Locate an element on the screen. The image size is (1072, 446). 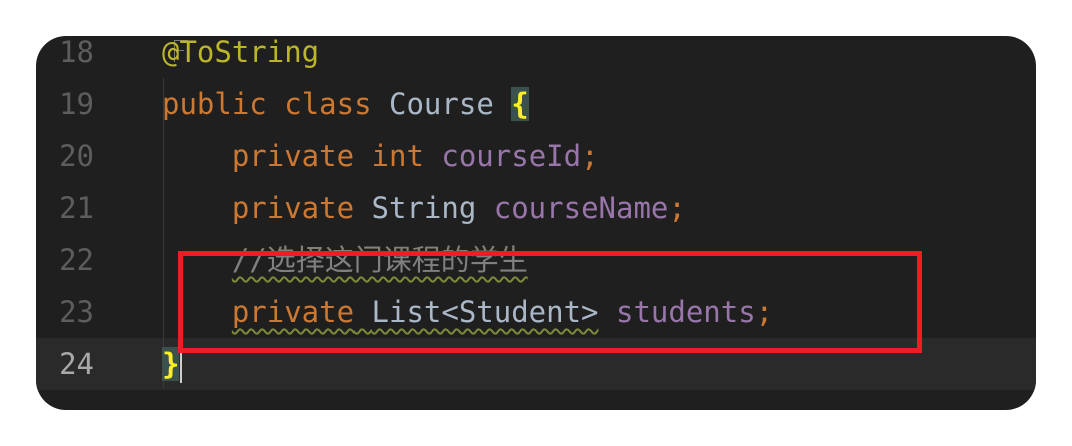
code-token: } is located at coordinates (171, 364).